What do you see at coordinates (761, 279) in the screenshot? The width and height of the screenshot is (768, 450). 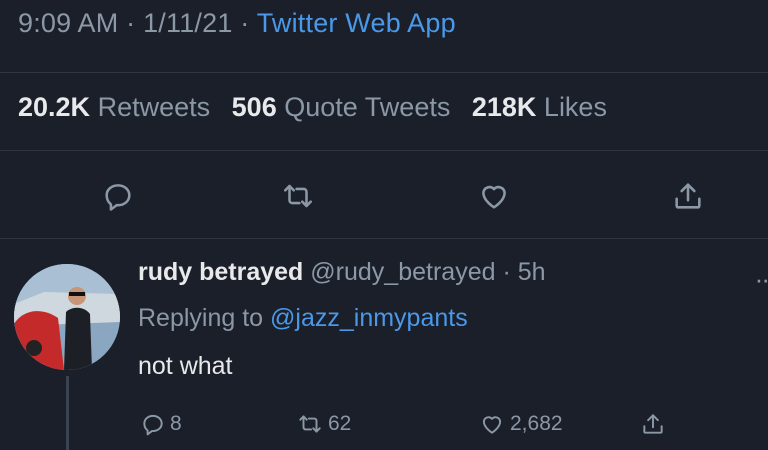 I see `more-options-icon: ··` at bounding box center [761, 279].